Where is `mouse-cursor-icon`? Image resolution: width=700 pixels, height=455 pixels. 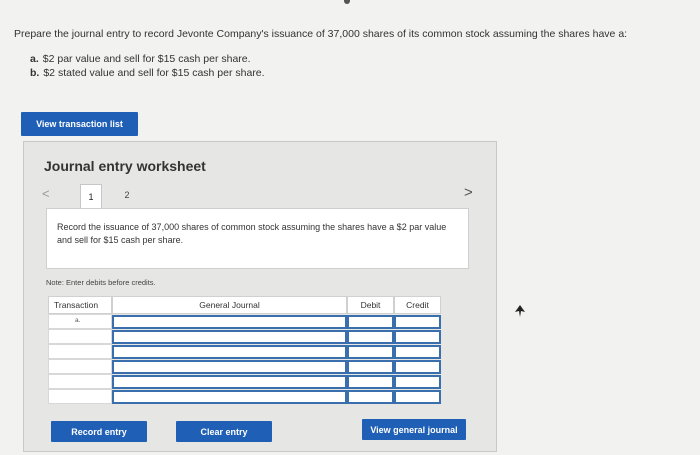 mouse-cursor-icon is located at coordinates (520, 311).